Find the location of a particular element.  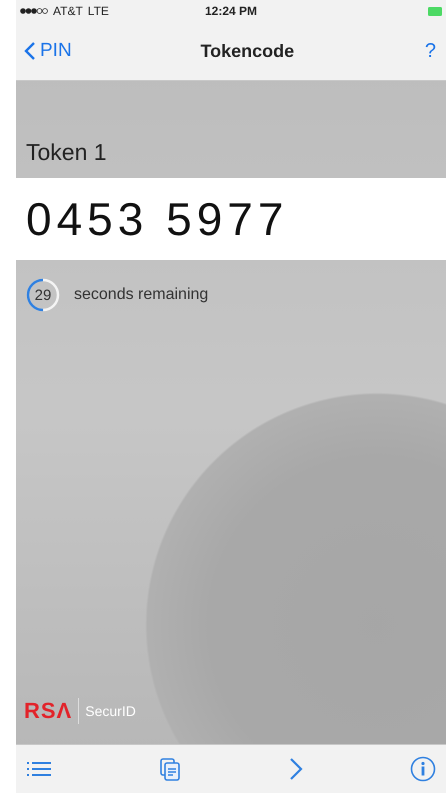

tokencode: 0453 5977 is located at coordinates (157, 219).